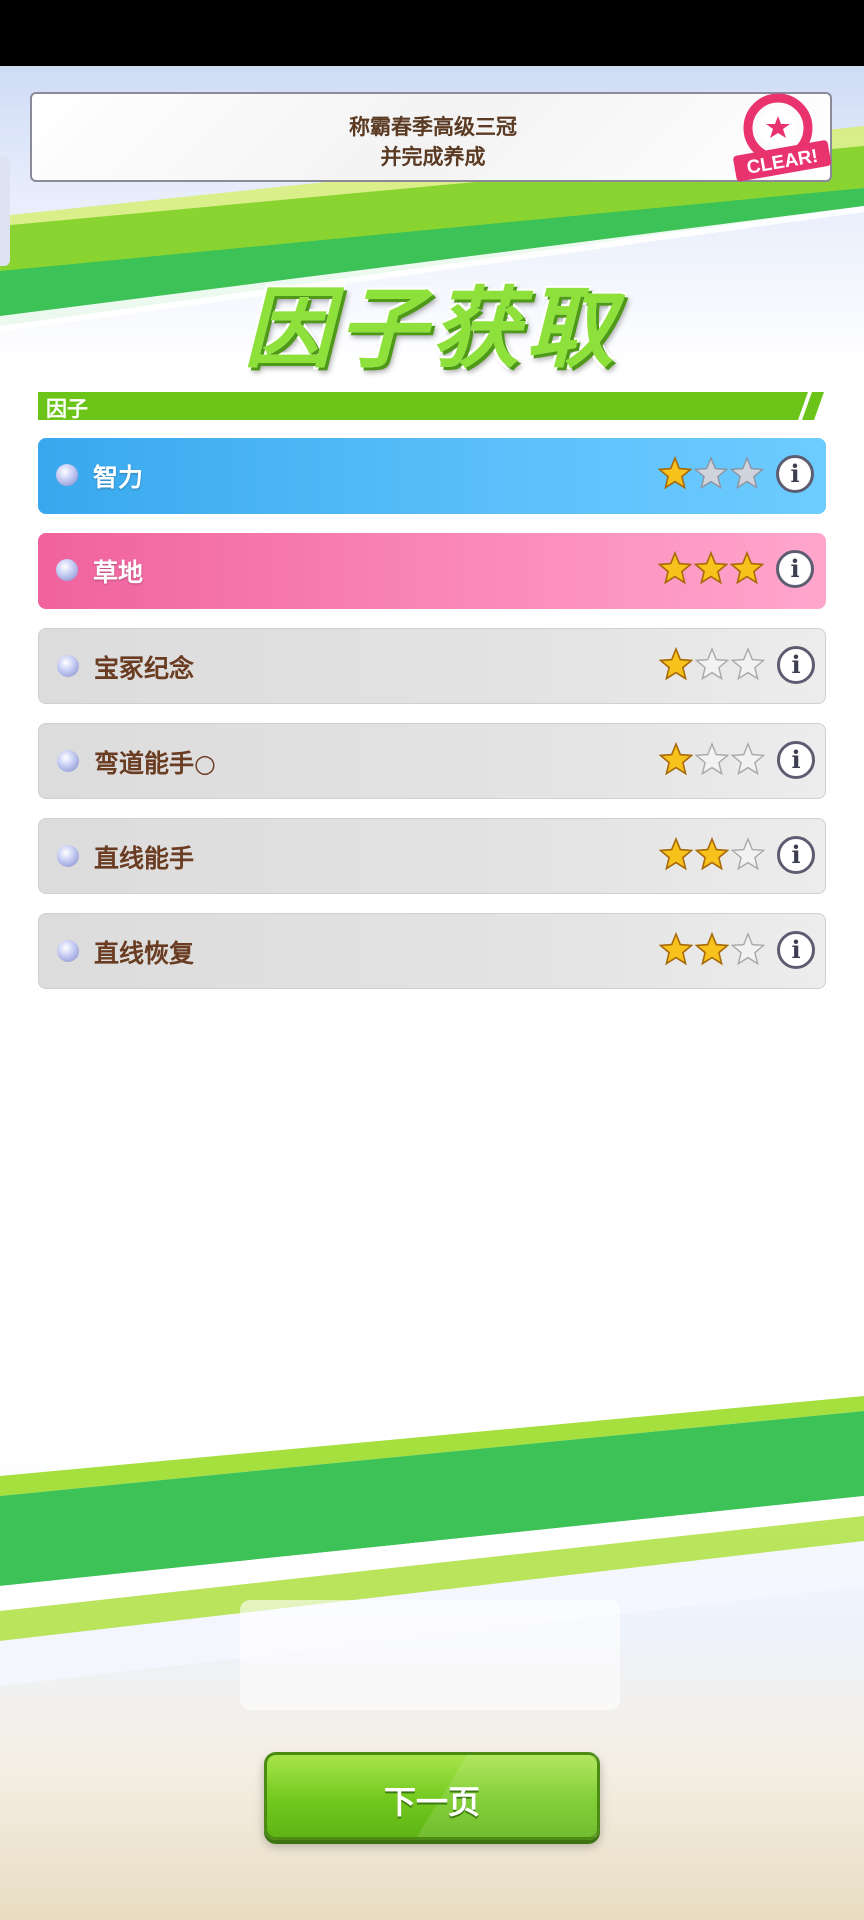 The width and height of the screenshot is (864, 1920). I want to click on section-header: 因子, so click(431, 406).